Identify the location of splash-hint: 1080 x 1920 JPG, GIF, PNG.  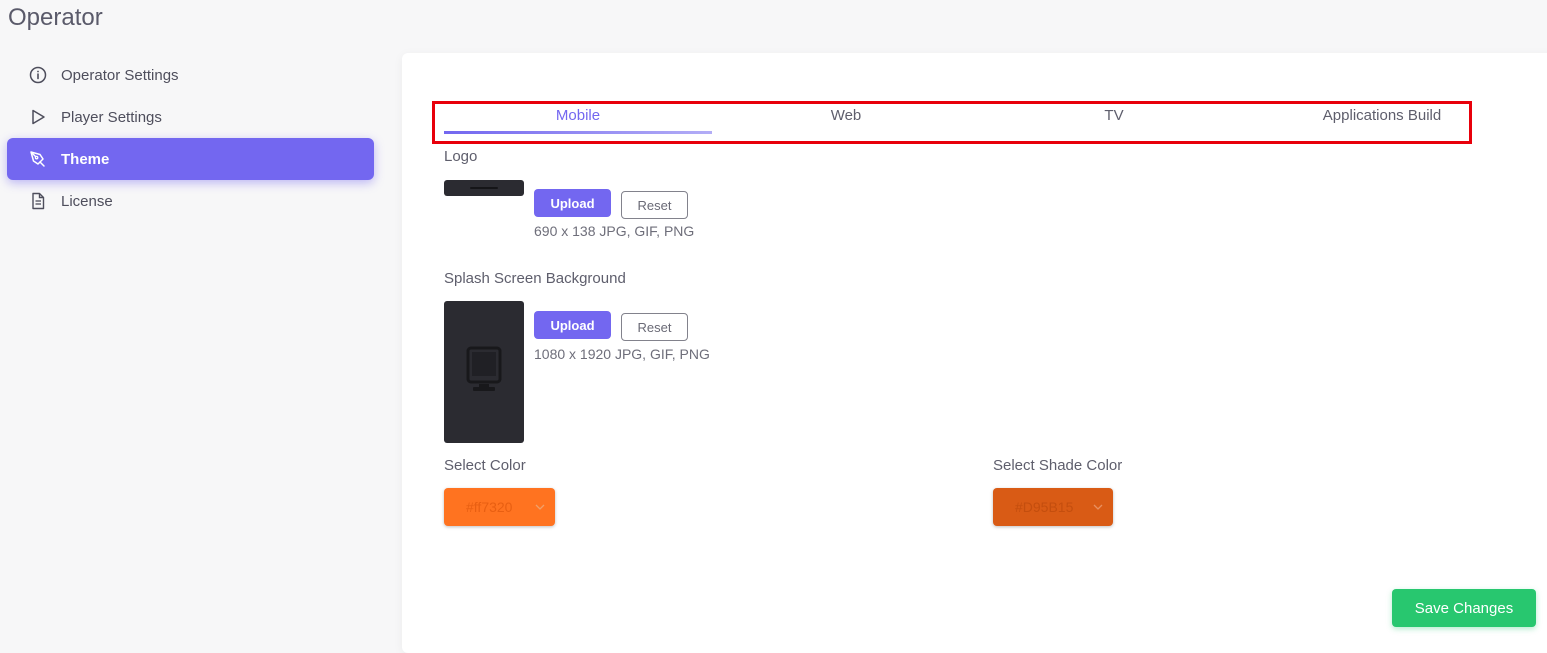
(622, 354).